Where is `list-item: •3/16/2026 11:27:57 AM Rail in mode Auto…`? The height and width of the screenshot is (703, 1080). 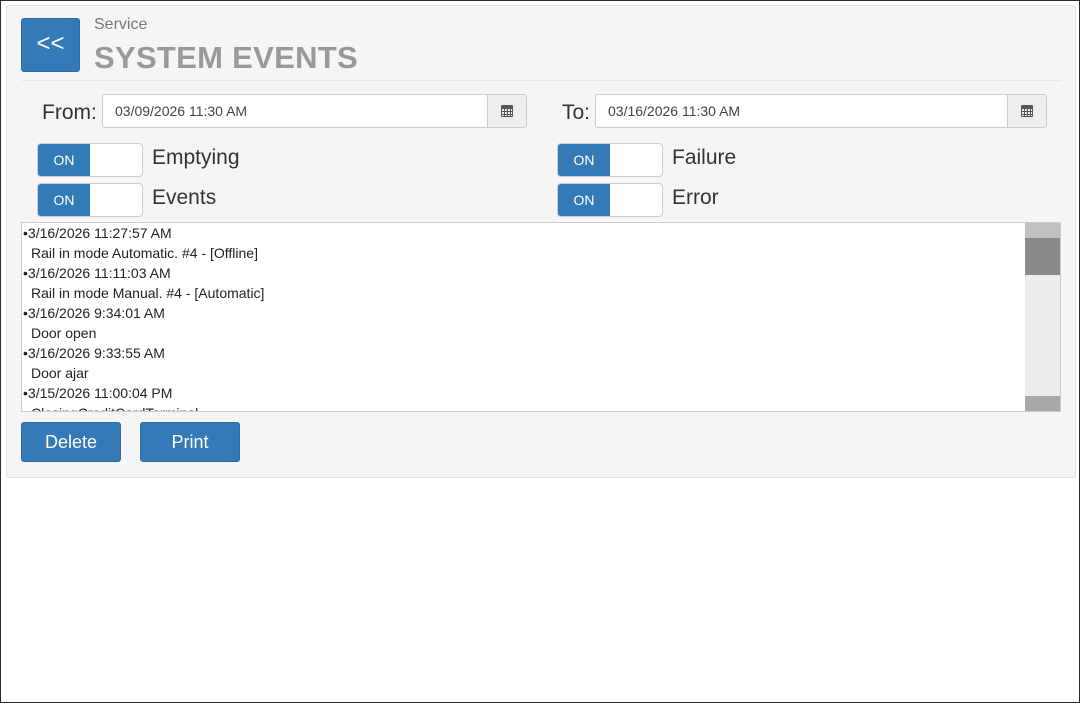 list-item: •3/16/2026 11:27:57 AM Rail in mode Auto… is located at coordinates (541, 243).